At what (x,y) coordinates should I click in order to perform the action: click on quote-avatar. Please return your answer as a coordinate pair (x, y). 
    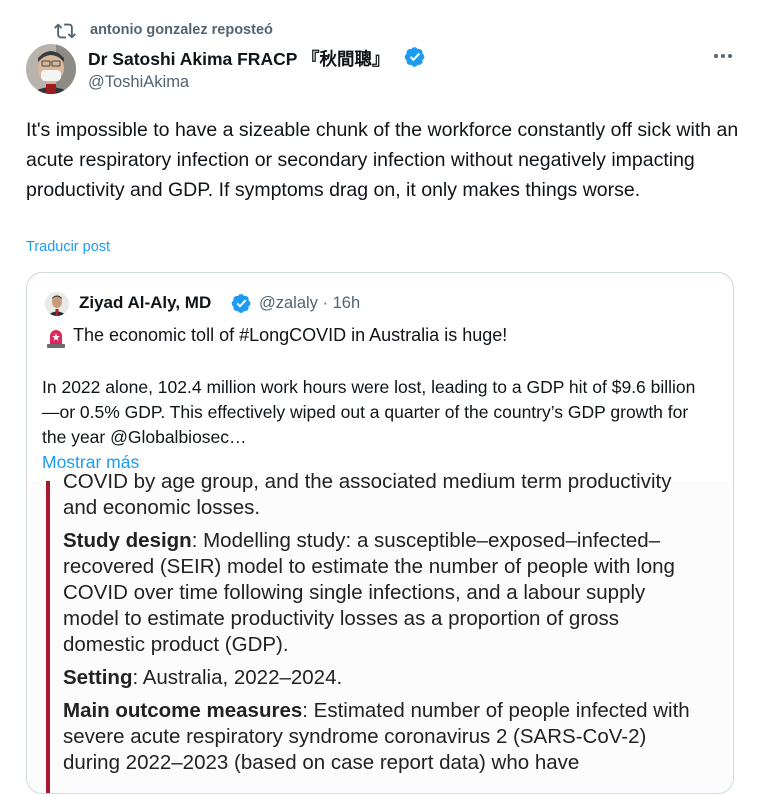
    Looking at the image, I should click on (57, 304).